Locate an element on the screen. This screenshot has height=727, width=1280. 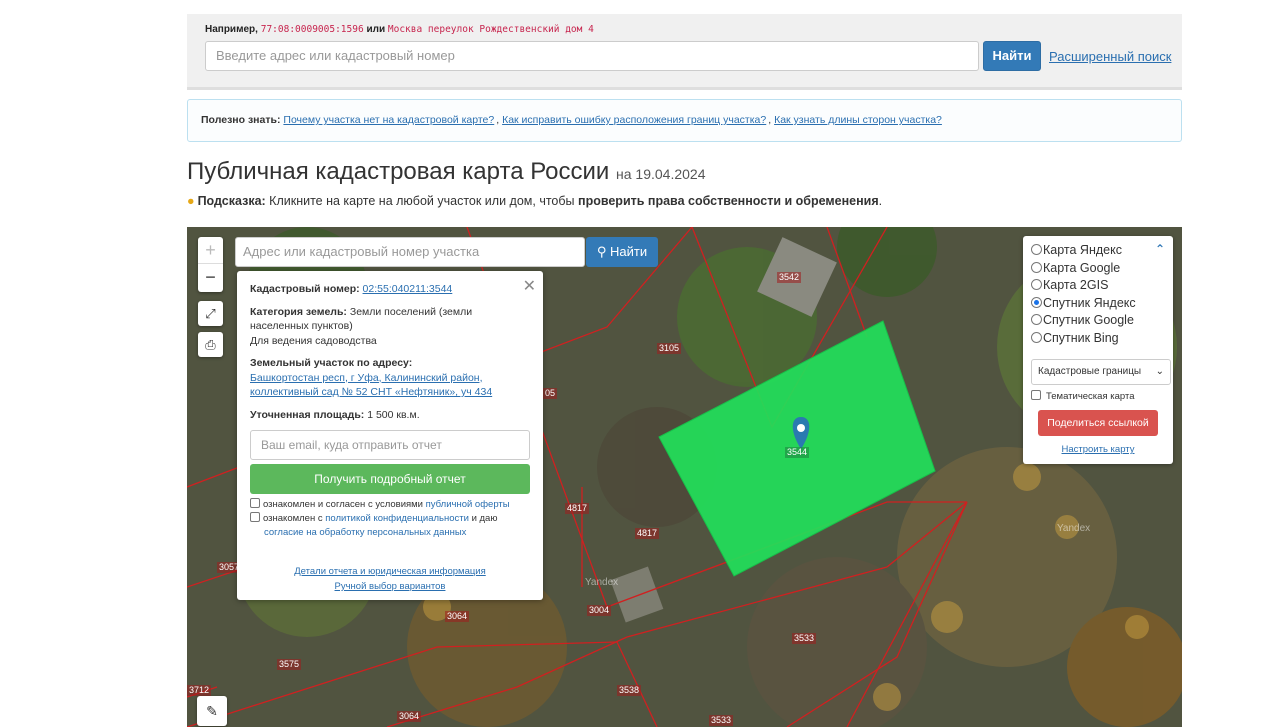
layer-option-label: Карта Яндекс is located at coordinates (1082, 250).